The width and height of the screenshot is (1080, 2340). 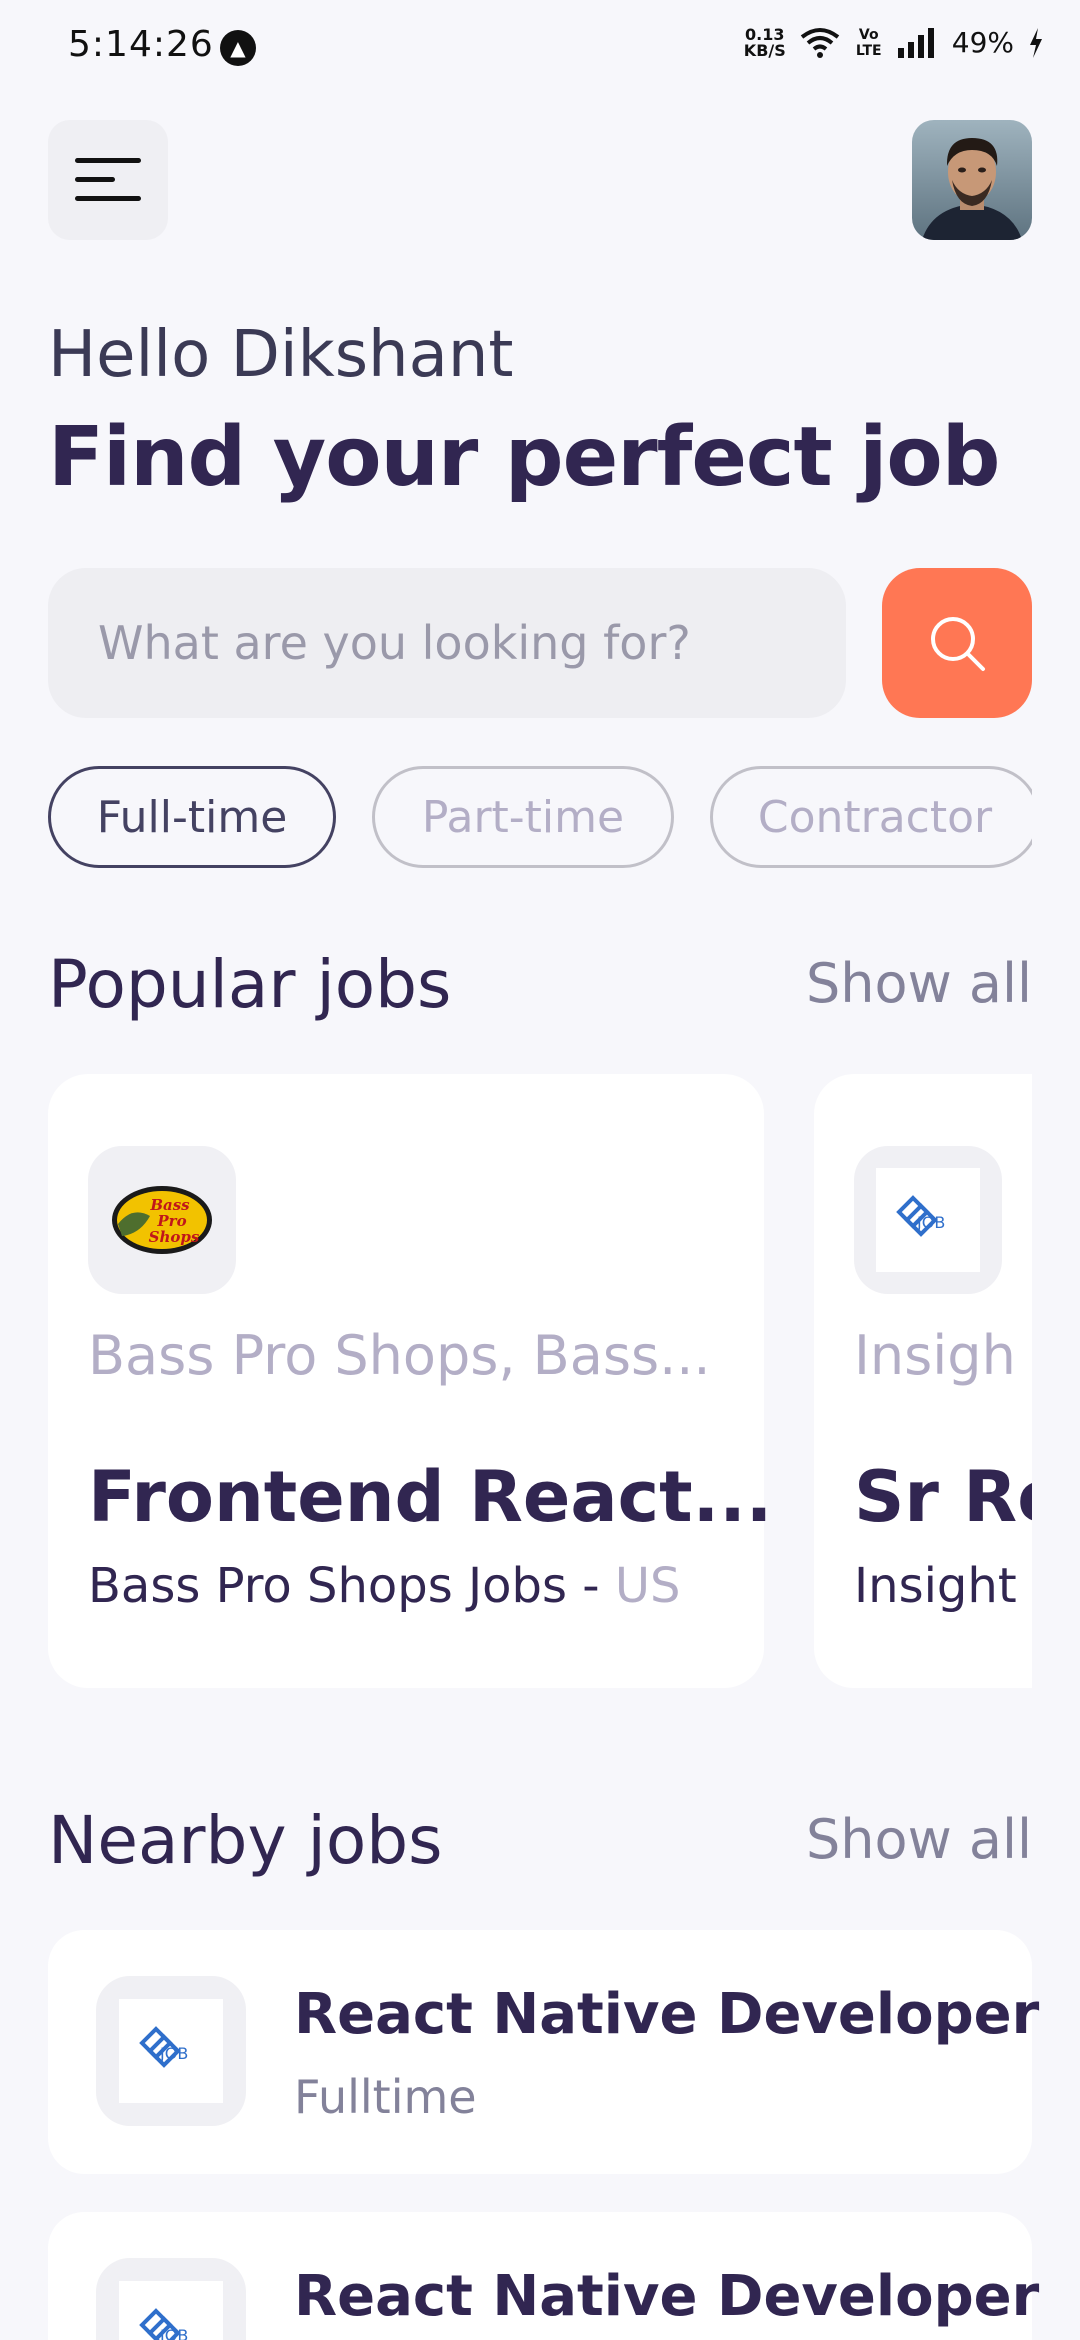 What do you see at coordinates (764, 42) in the screenshot?
I see `network-speed: 0.13 KB/S` at bounding box center [764, 42].